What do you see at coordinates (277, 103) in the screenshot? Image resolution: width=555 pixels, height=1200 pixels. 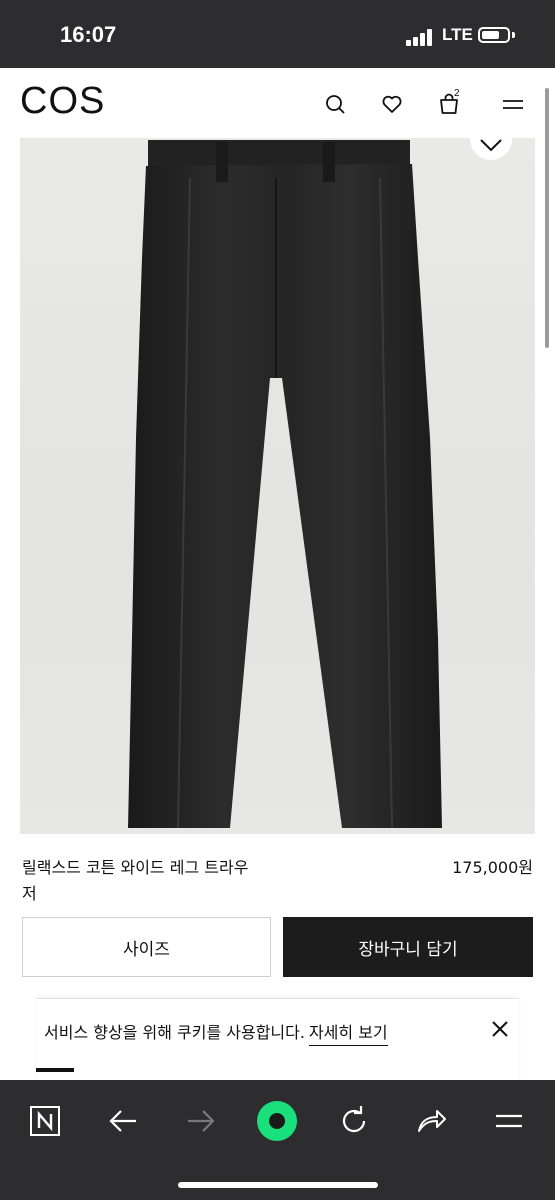 I see `site-header: COS 2` at bounding box center [277, 103].